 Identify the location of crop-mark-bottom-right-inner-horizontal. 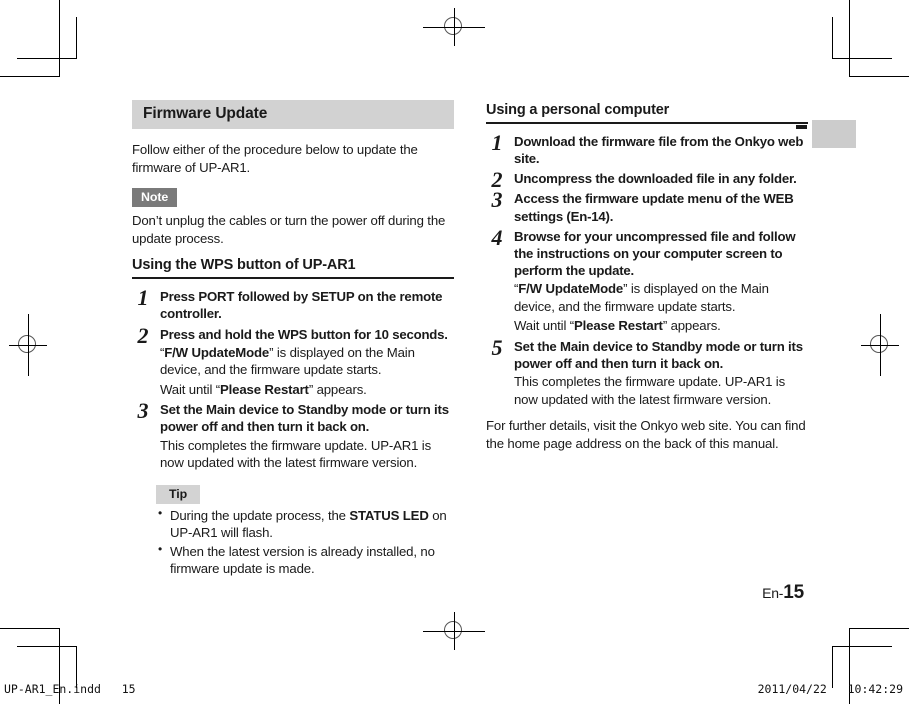
(862, 646).